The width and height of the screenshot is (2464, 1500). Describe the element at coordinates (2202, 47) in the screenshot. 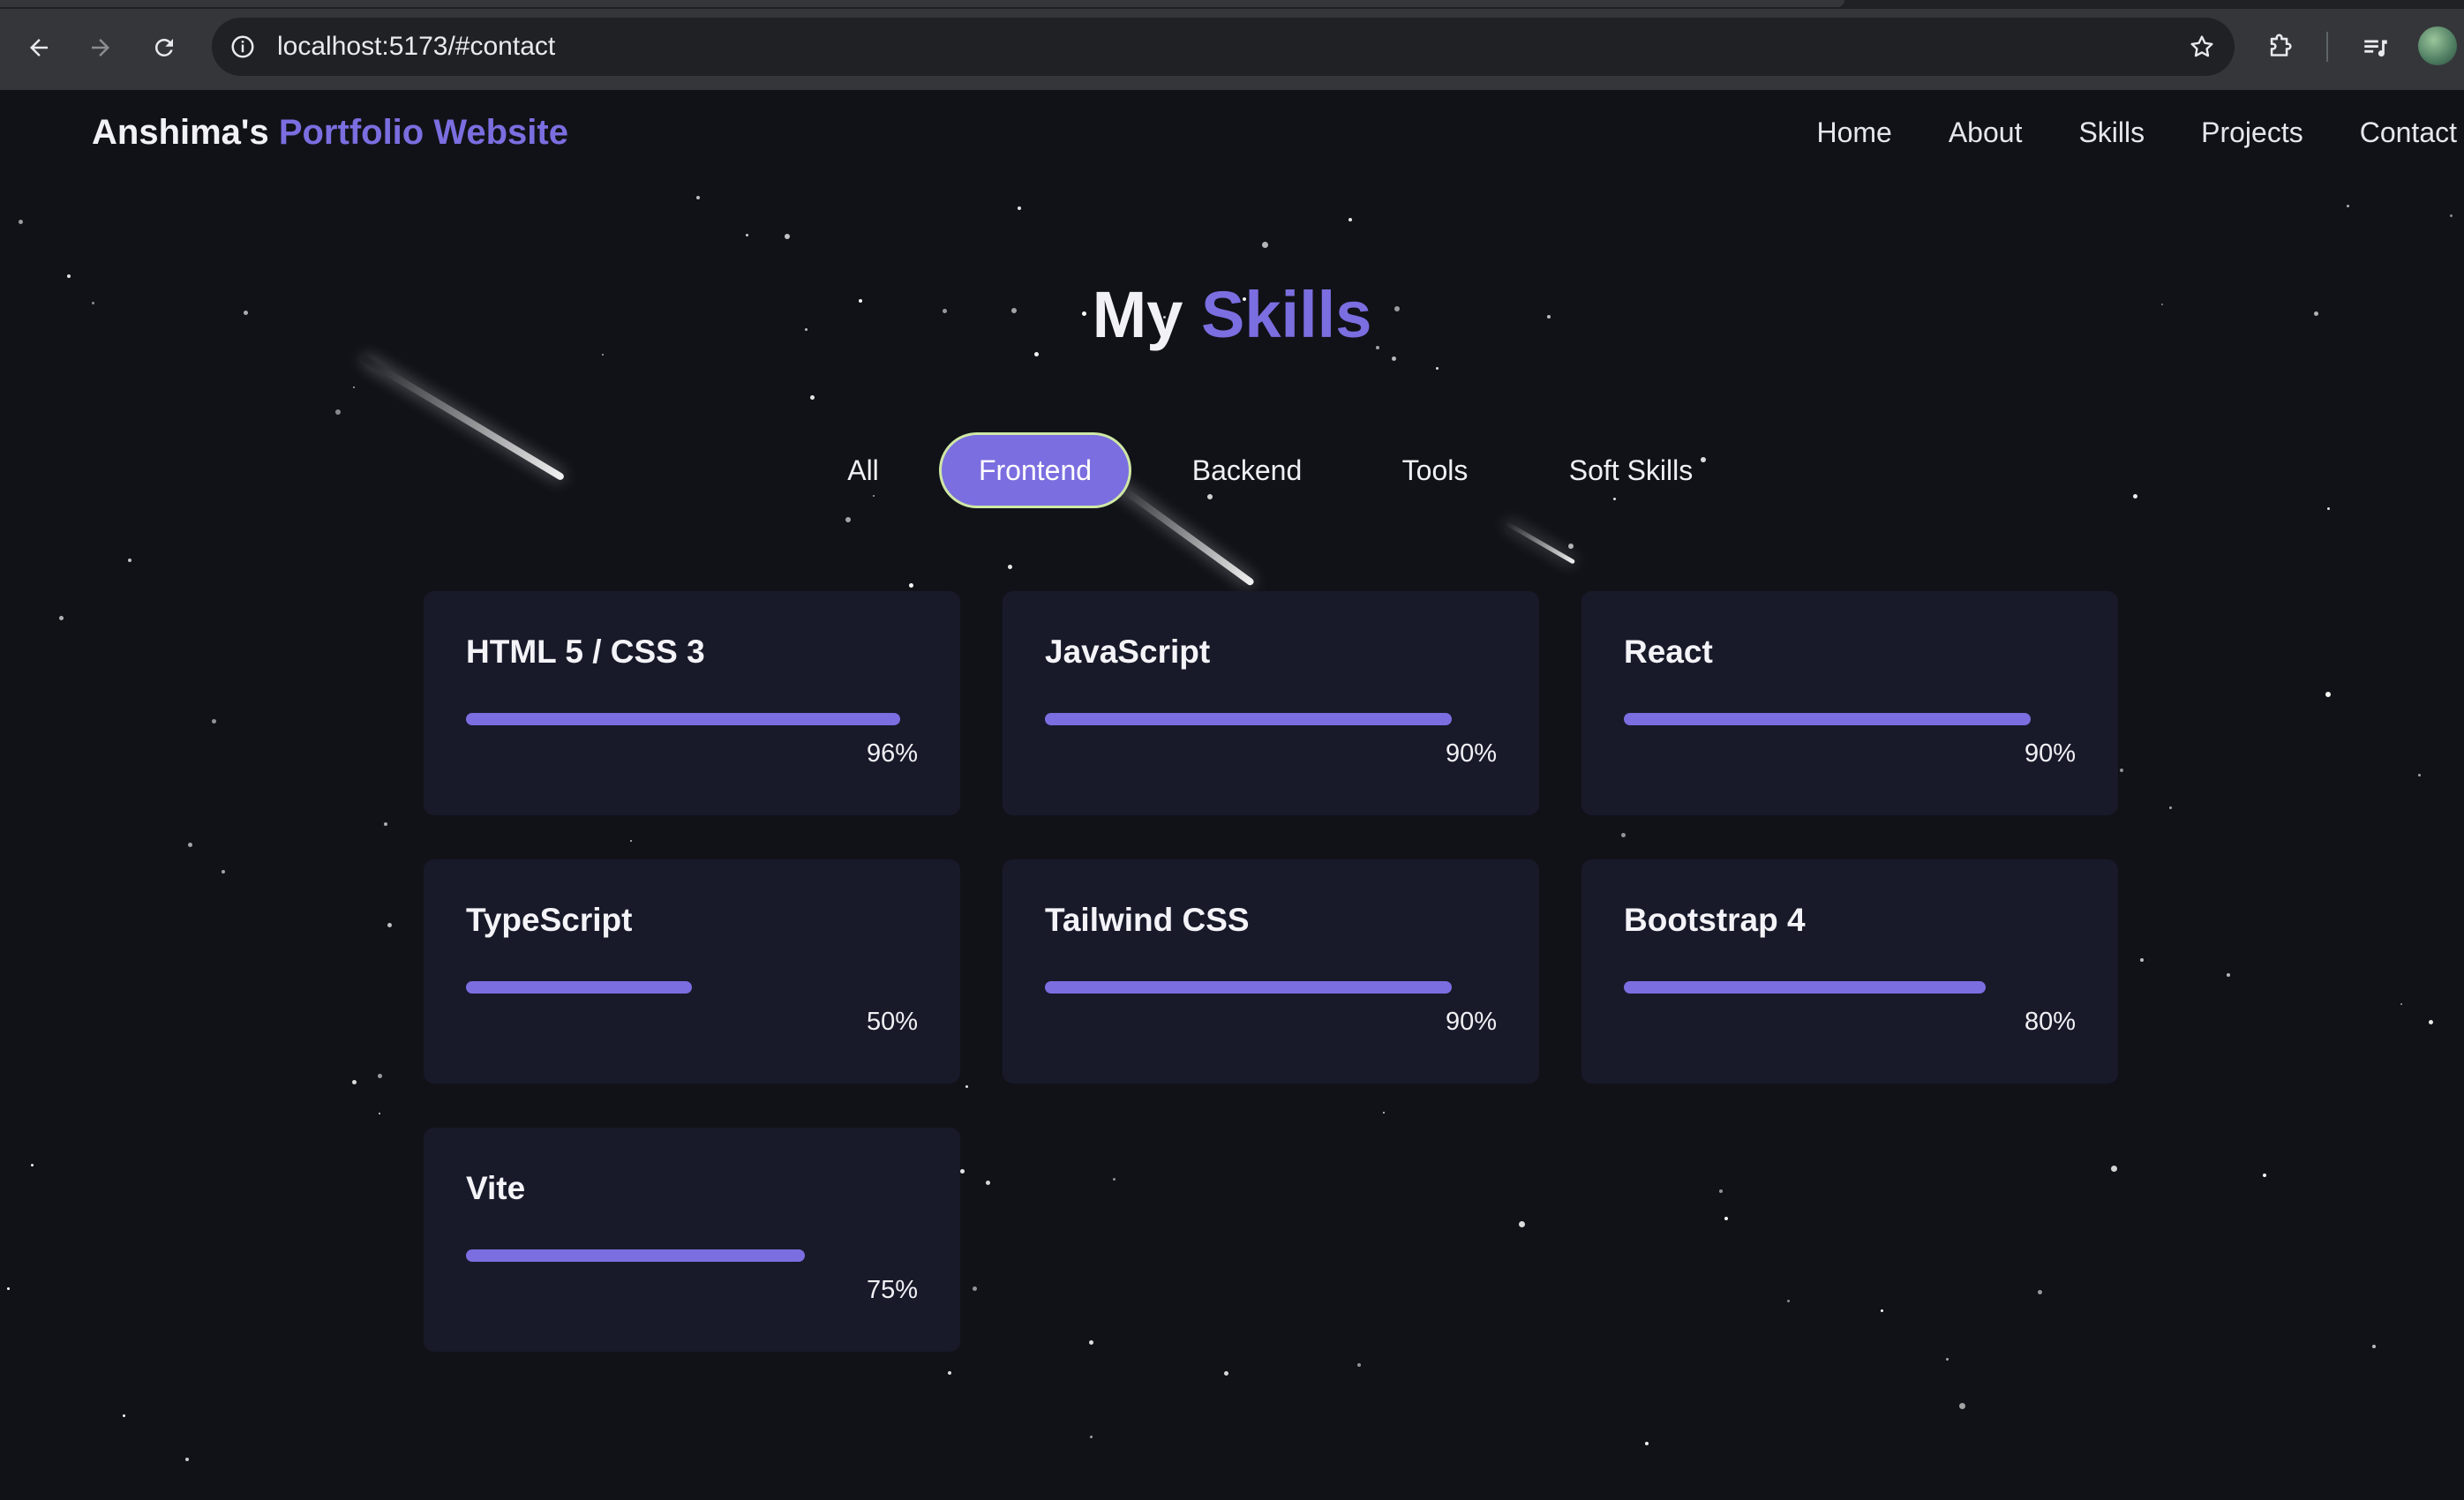

I see `bookmark-star-icon` at that location.